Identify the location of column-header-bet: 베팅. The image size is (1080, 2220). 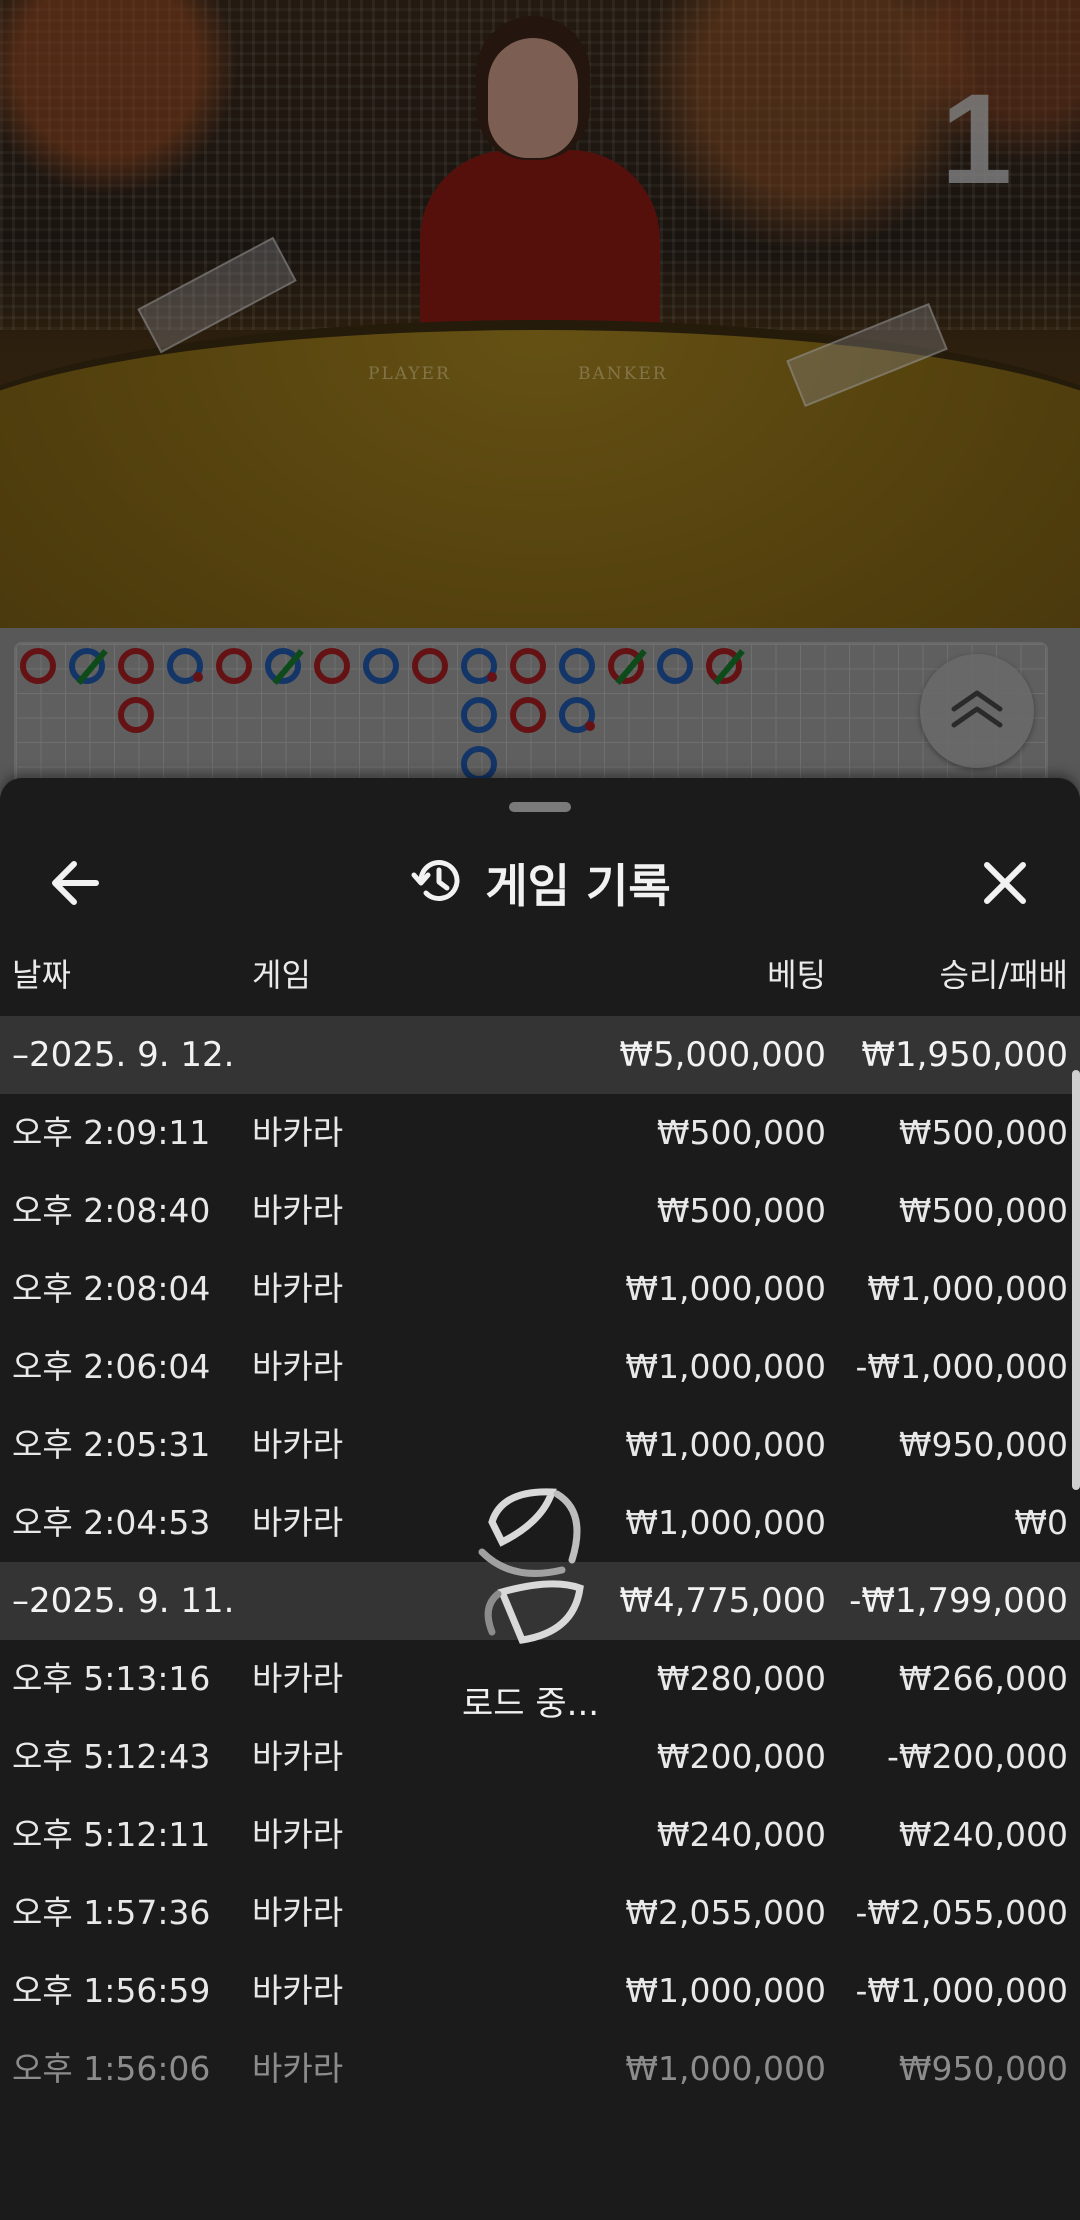
(796, 975).